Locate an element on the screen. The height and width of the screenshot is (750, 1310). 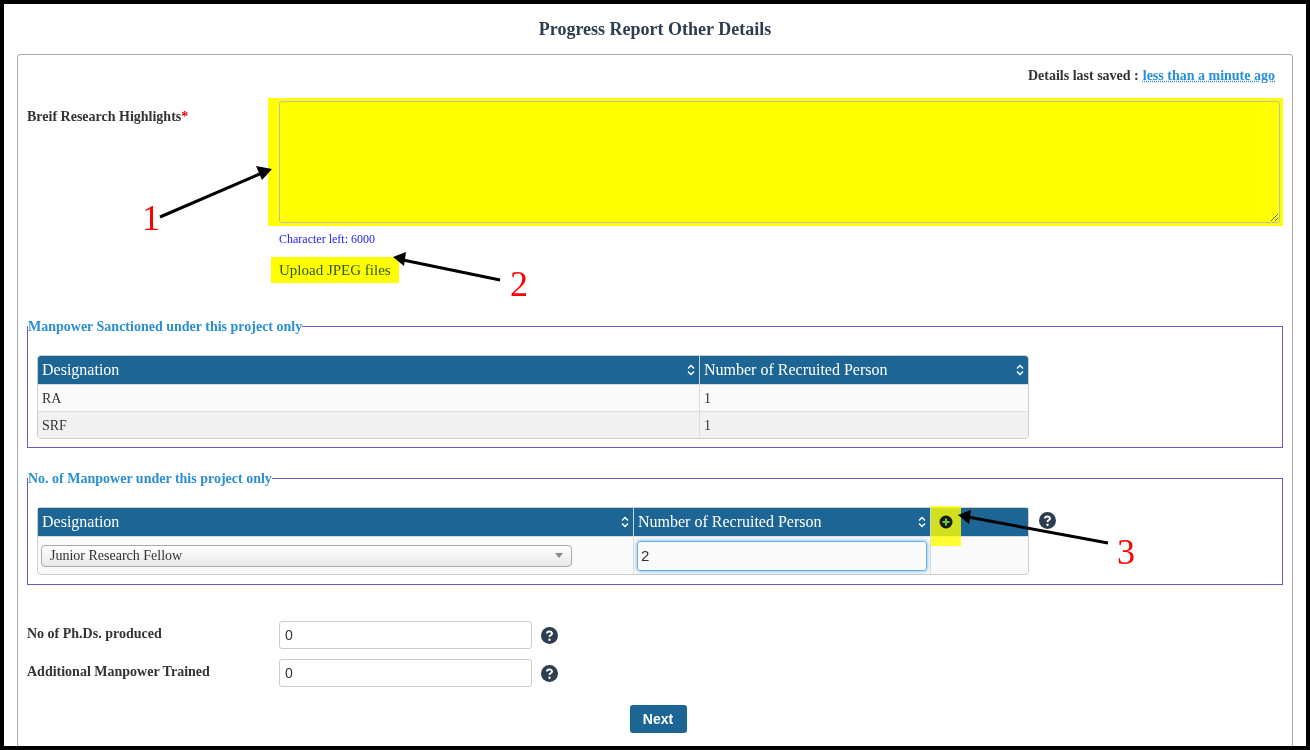
character-counter: Character left: 6000 is located at coordinates (327, 239).